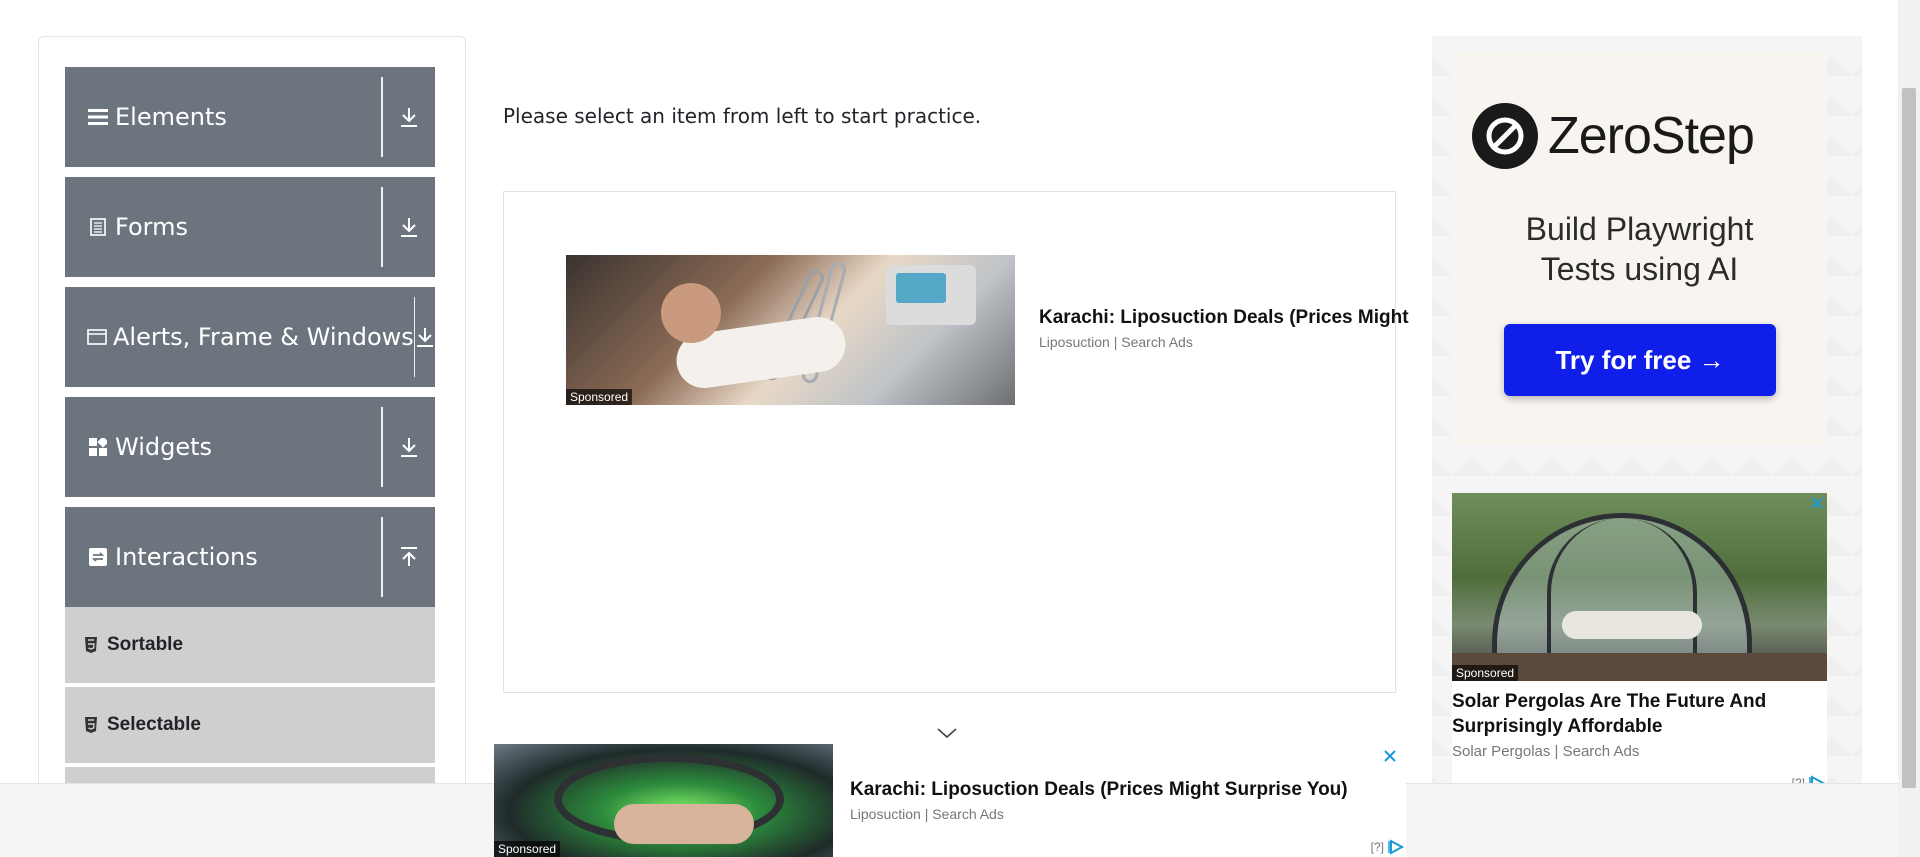 Image resolution: width=1920 pixels, height=857 pixels. What do you see at coordinates (151, 227) in the screenshot?
I see `group-forms-label: Forms` at bounding box center [151, 227].